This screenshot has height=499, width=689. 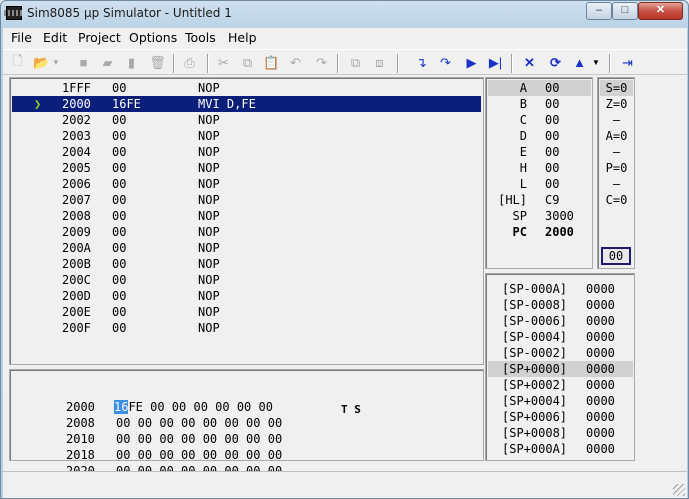 I want to click on menu-project: Project, so click(x=99, y=37).